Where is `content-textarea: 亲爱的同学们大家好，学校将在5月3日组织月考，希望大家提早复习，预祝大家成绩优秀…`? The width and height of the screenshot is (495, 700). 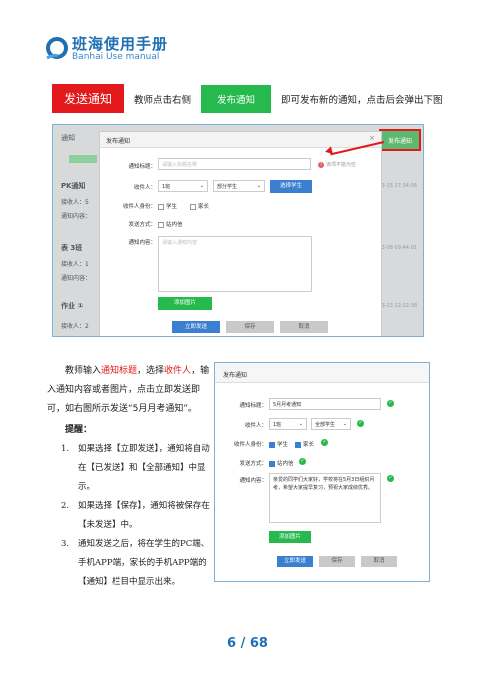 content-textarea: 亲爱的同学们大家好，学校将在5月3日组织月考，希望大家提早复习，预祝大家成绩优秀… is located at coordinates (325, 498).